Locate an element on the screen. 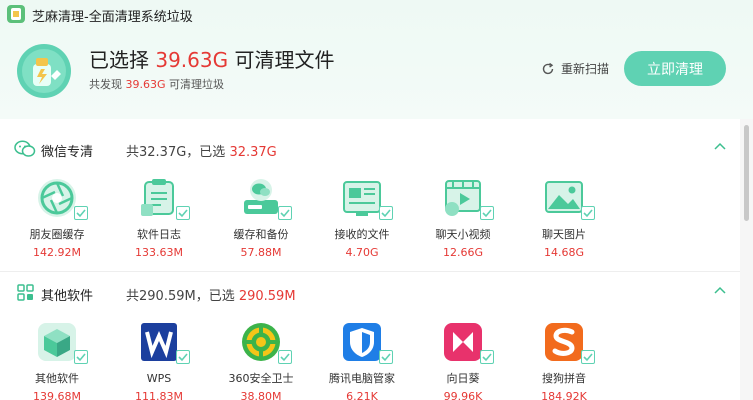 The image size is (753, 400). scrollbar-thumb is located at coordinates (746, 173).